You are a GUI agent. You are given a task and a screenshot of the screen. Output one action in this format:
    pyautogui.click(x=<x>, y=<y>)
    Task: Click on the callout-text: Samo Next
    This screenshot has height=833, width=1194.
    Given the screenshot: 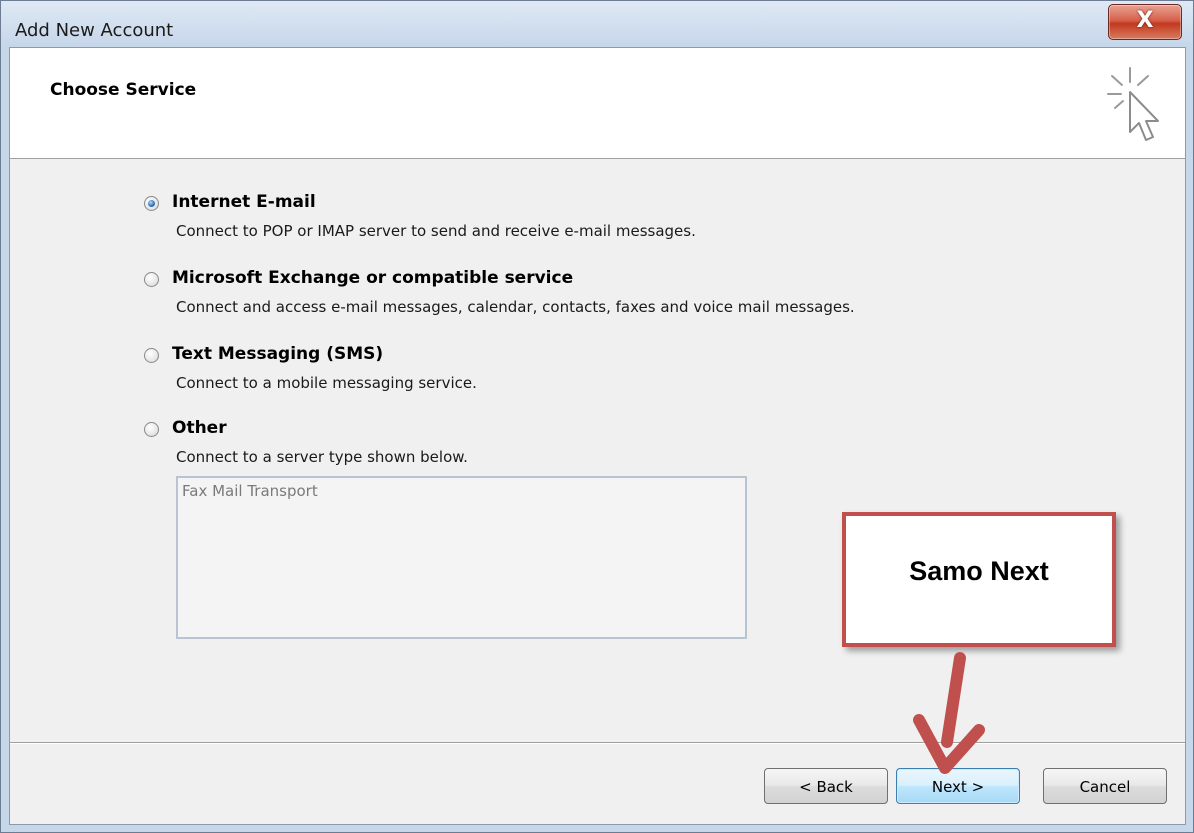 What is the action you would take?
    pyautogui.click(x=979, y=571)
    